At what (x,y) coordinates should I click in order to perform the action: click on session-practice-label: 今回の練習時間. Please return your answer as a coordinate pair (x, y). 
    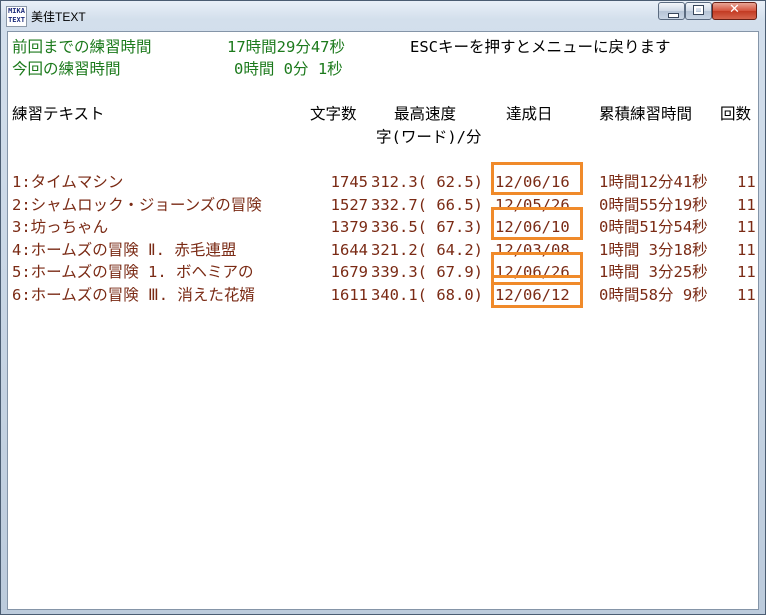
    Looking at the image, I should click on (66, 69).